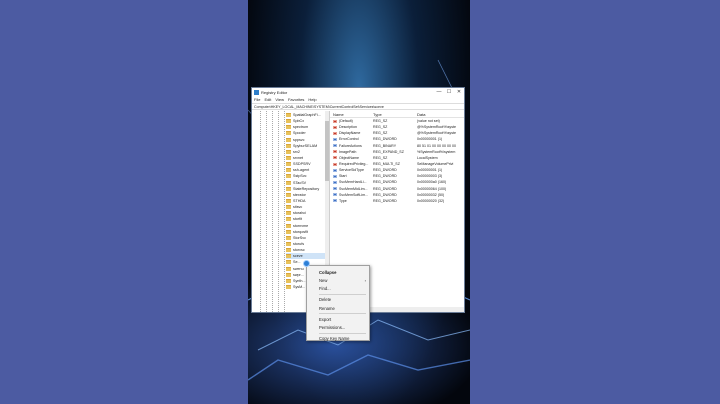 The image size is (720, 404). Describe the element at coordinates (312, 99) in the screenshot. I see `menu-help: Help` at that location.